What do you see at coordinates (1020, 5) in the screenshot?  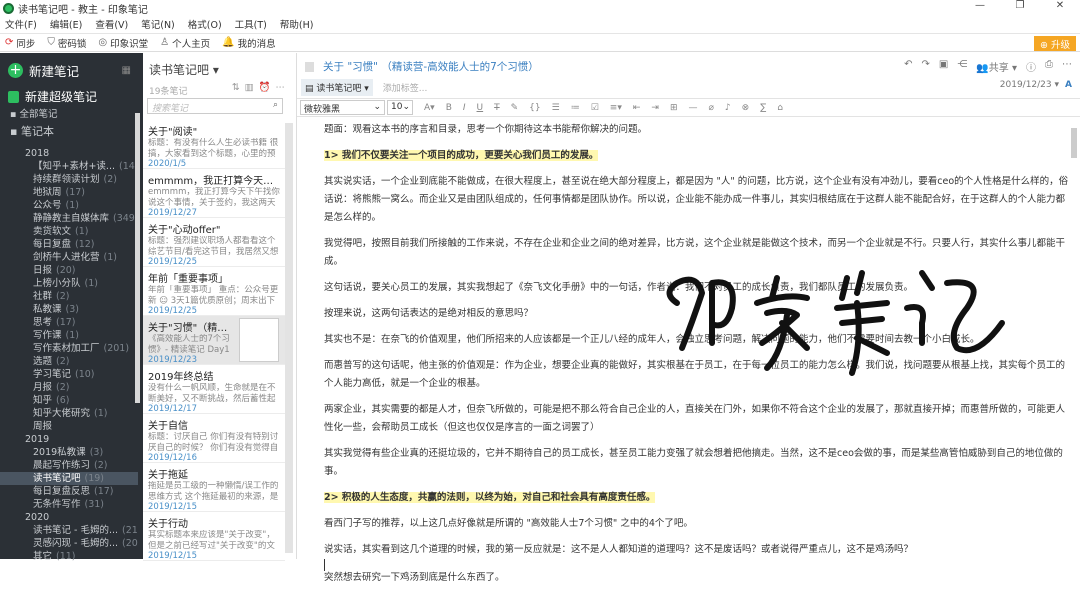 I see `maximize-button: ❐` at bounding box center [1020, 5].